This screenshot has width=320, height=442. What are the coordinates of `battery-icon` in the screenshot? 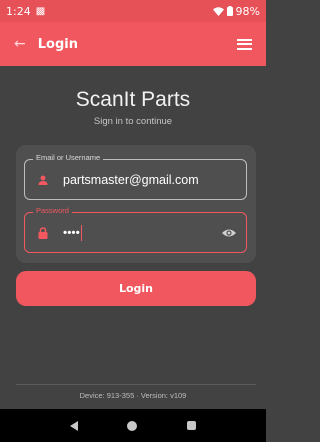 It's located at (229, 11).